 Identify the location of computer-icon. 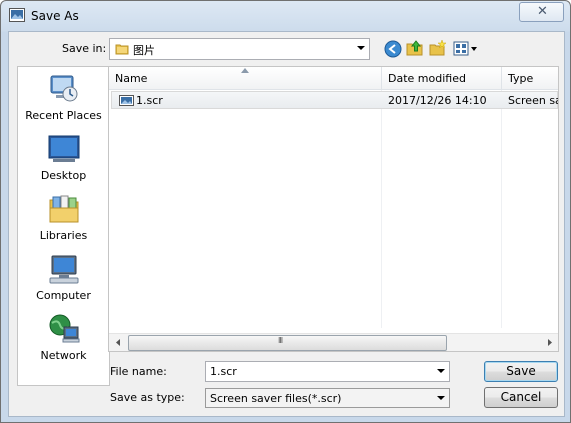
(64, 269).